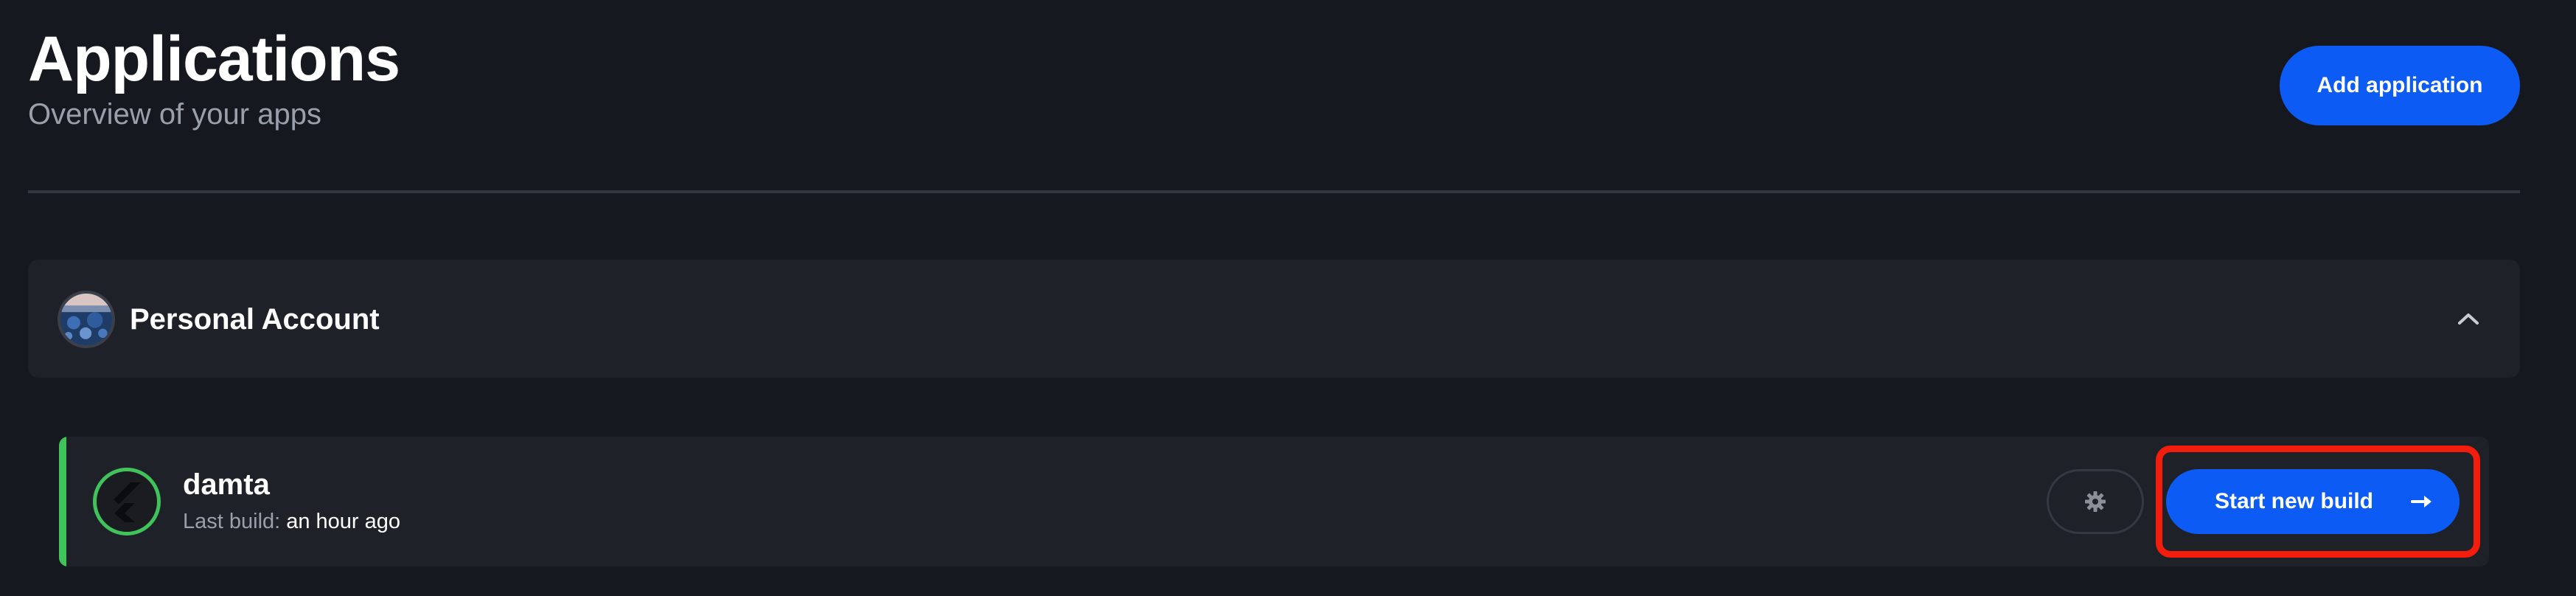 The image size is (2576, 596). Describe the element at coordinates (214, 59) in the screenshot. I see `page-title: Applications` at that location.